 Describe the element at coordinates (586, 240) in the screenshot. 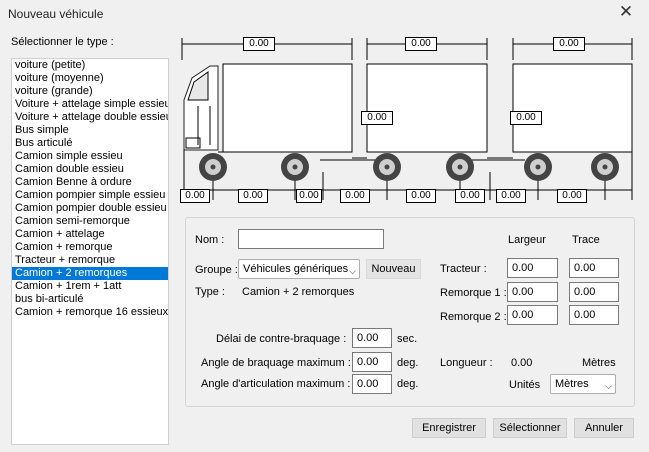

I see `track-header: Trace` at that location.